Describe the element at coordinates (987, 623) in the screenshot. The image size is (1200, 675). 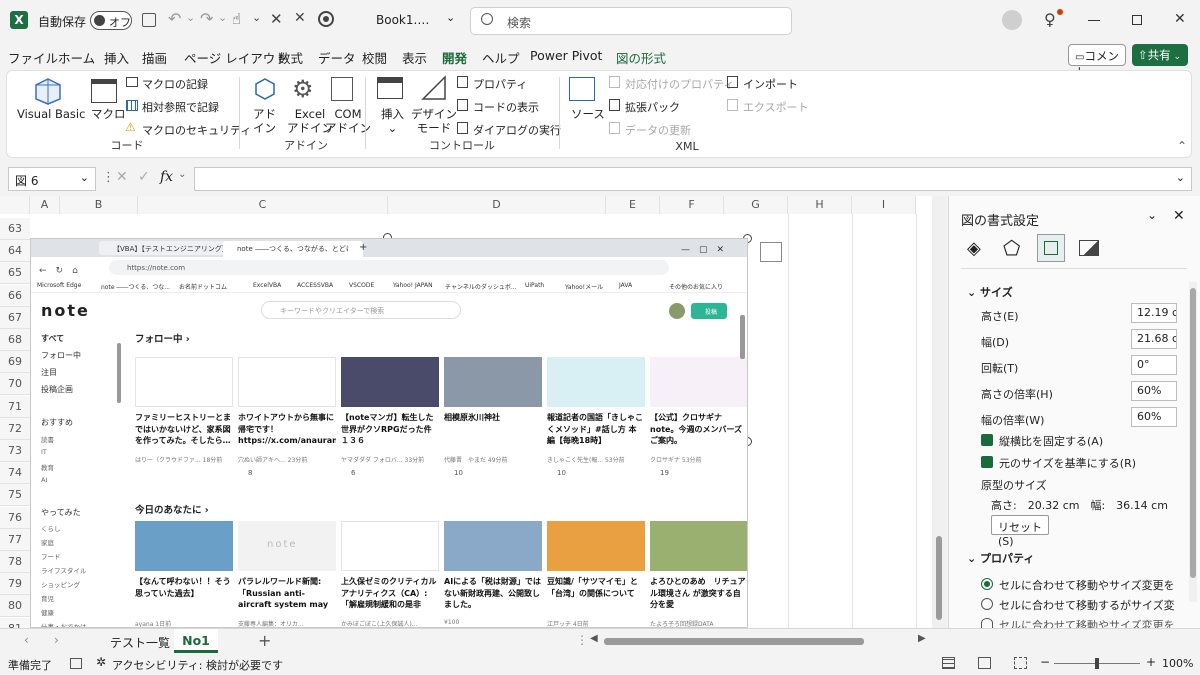
I see `no-move-radio` at that location.